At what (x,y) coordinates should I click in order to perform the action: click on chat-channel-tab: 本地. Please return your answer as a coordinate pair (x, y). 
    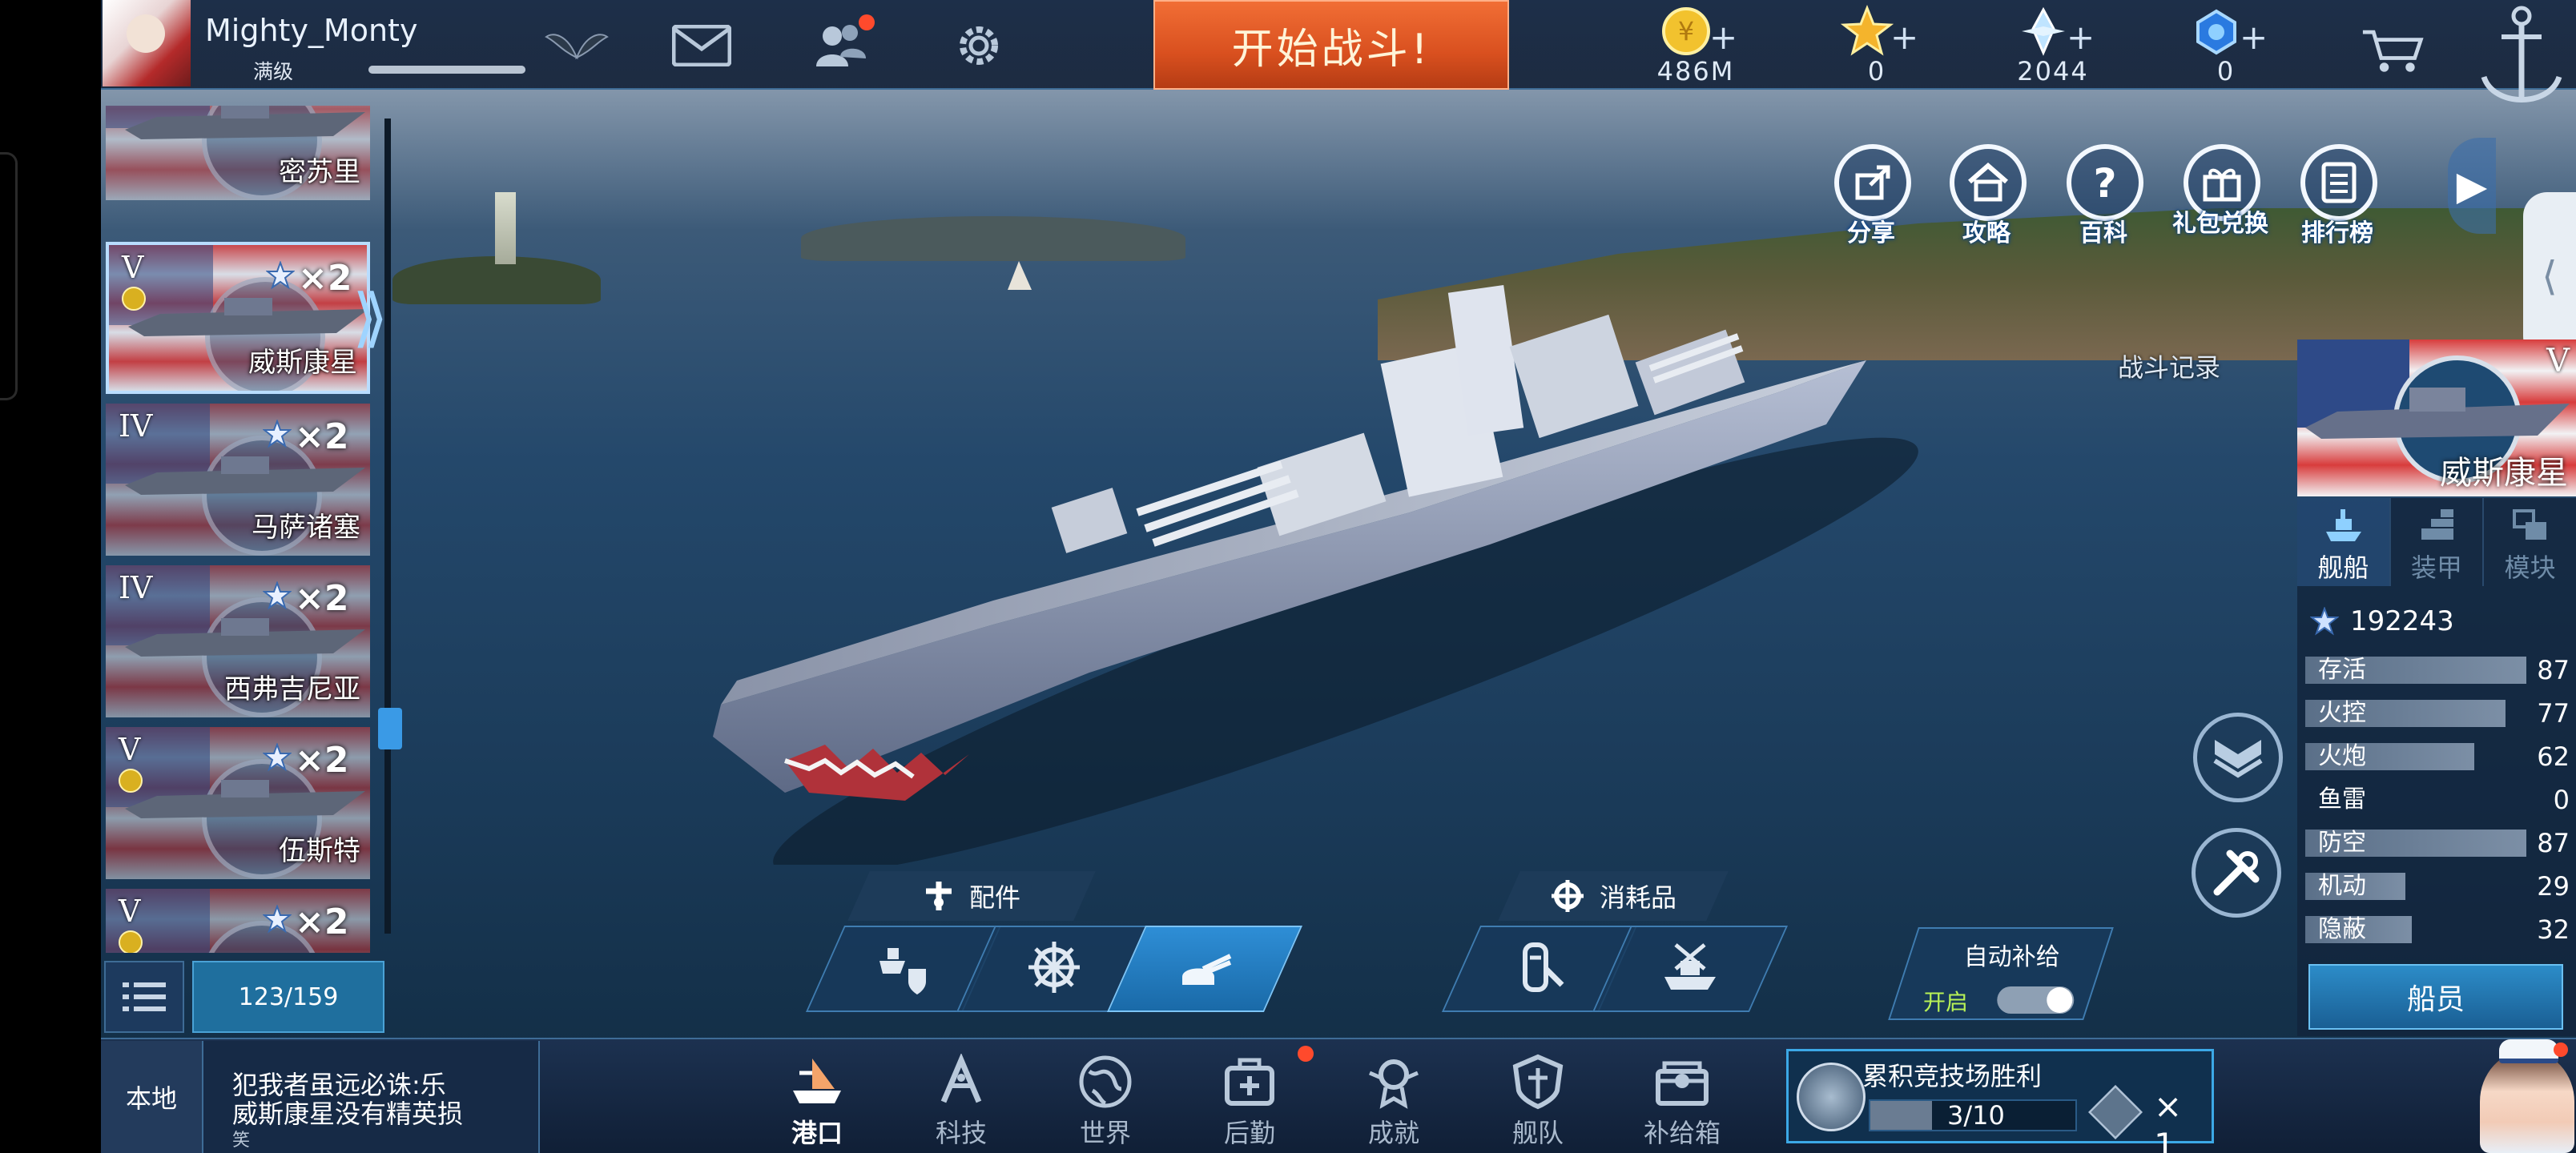
    Looking at the image, I should click on (152, 1097).